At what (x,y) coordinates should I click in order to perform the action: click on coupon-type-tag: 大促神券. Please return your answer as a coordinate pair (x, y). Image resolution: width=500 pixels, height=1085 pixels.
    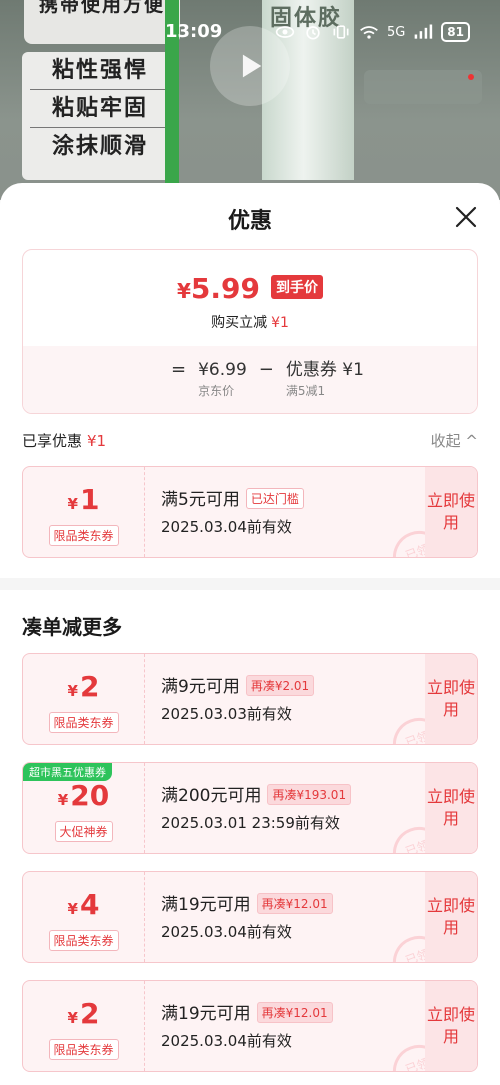
    Looking at the image, I should click on (83, 831).